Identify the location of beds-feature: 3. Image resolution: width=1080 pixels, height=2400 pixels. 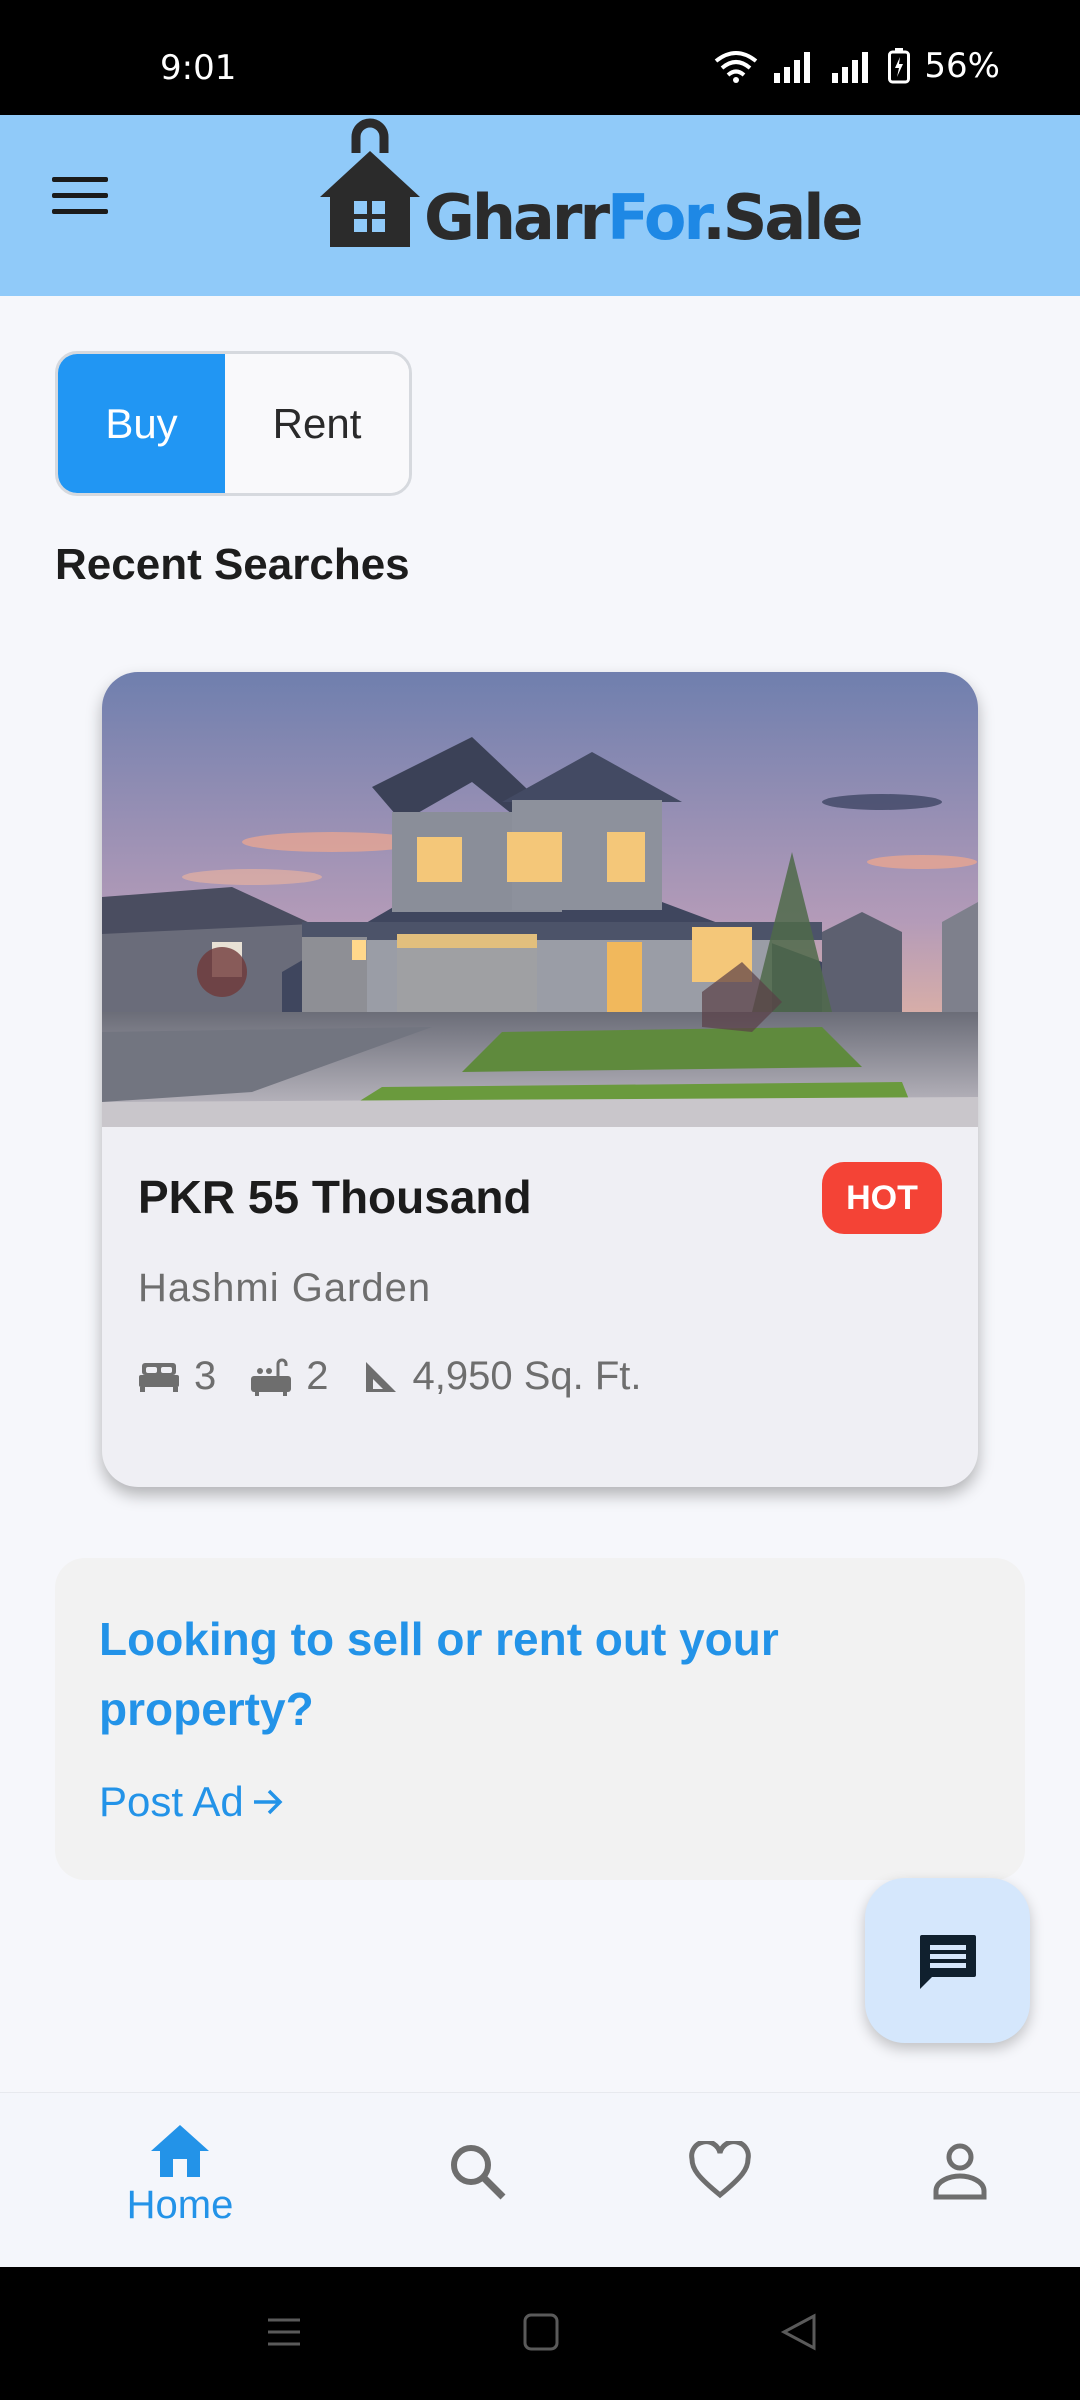
(177, 1376).